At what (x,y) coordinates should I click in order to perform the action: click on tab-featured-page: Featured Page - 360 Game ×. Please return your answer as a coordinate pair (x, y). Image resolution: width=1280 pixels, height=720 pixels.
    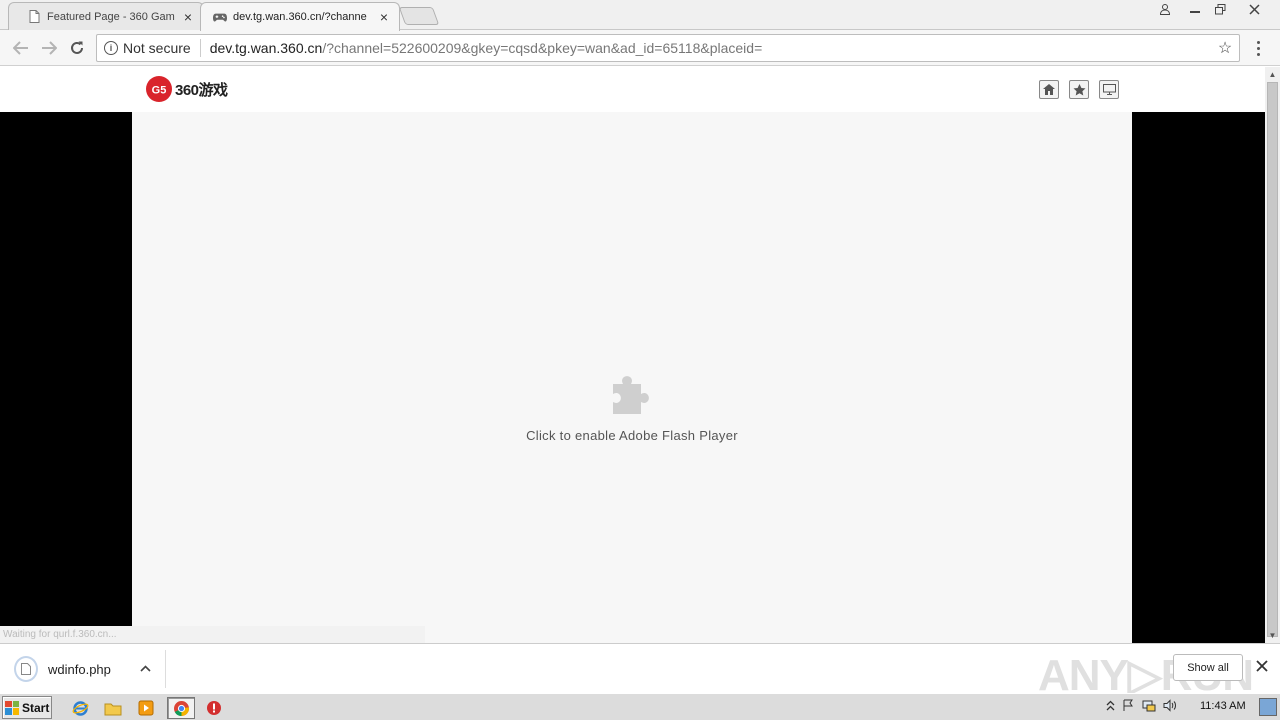
    Looking at the image, I should click on (106, 16).